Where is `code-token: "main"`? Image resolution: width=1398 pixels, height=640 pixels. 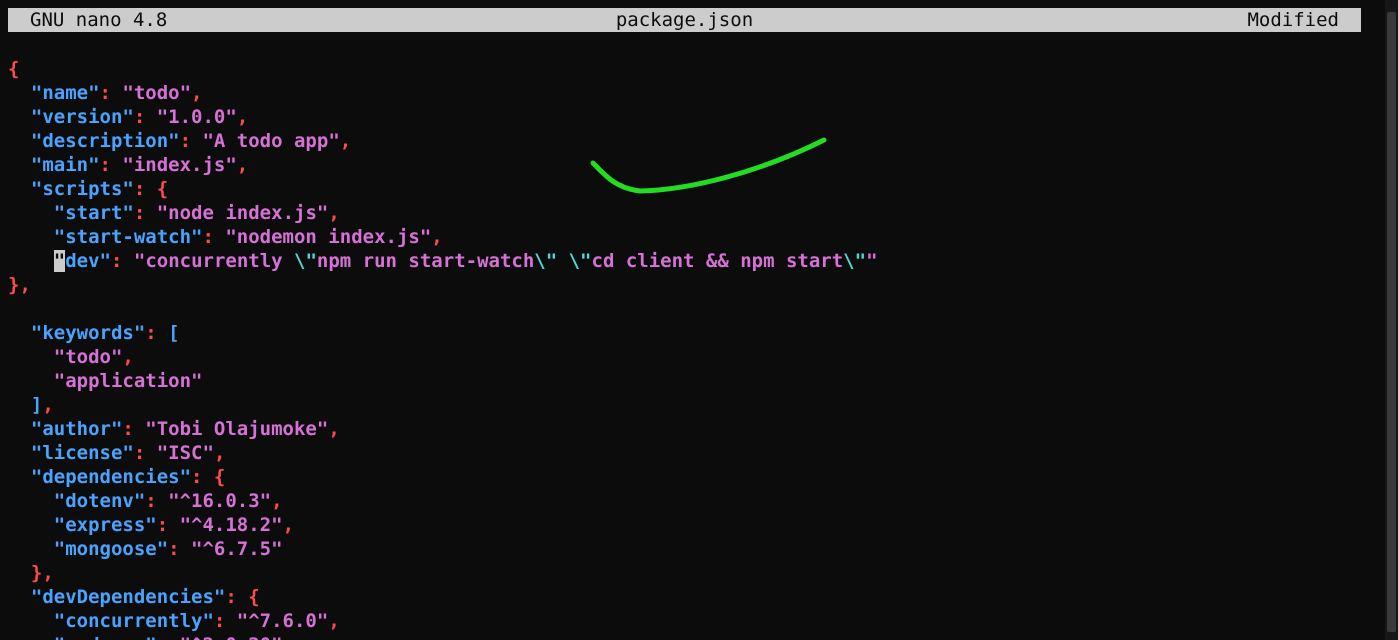
code-token: "main" is located at coordinates (54, 165).